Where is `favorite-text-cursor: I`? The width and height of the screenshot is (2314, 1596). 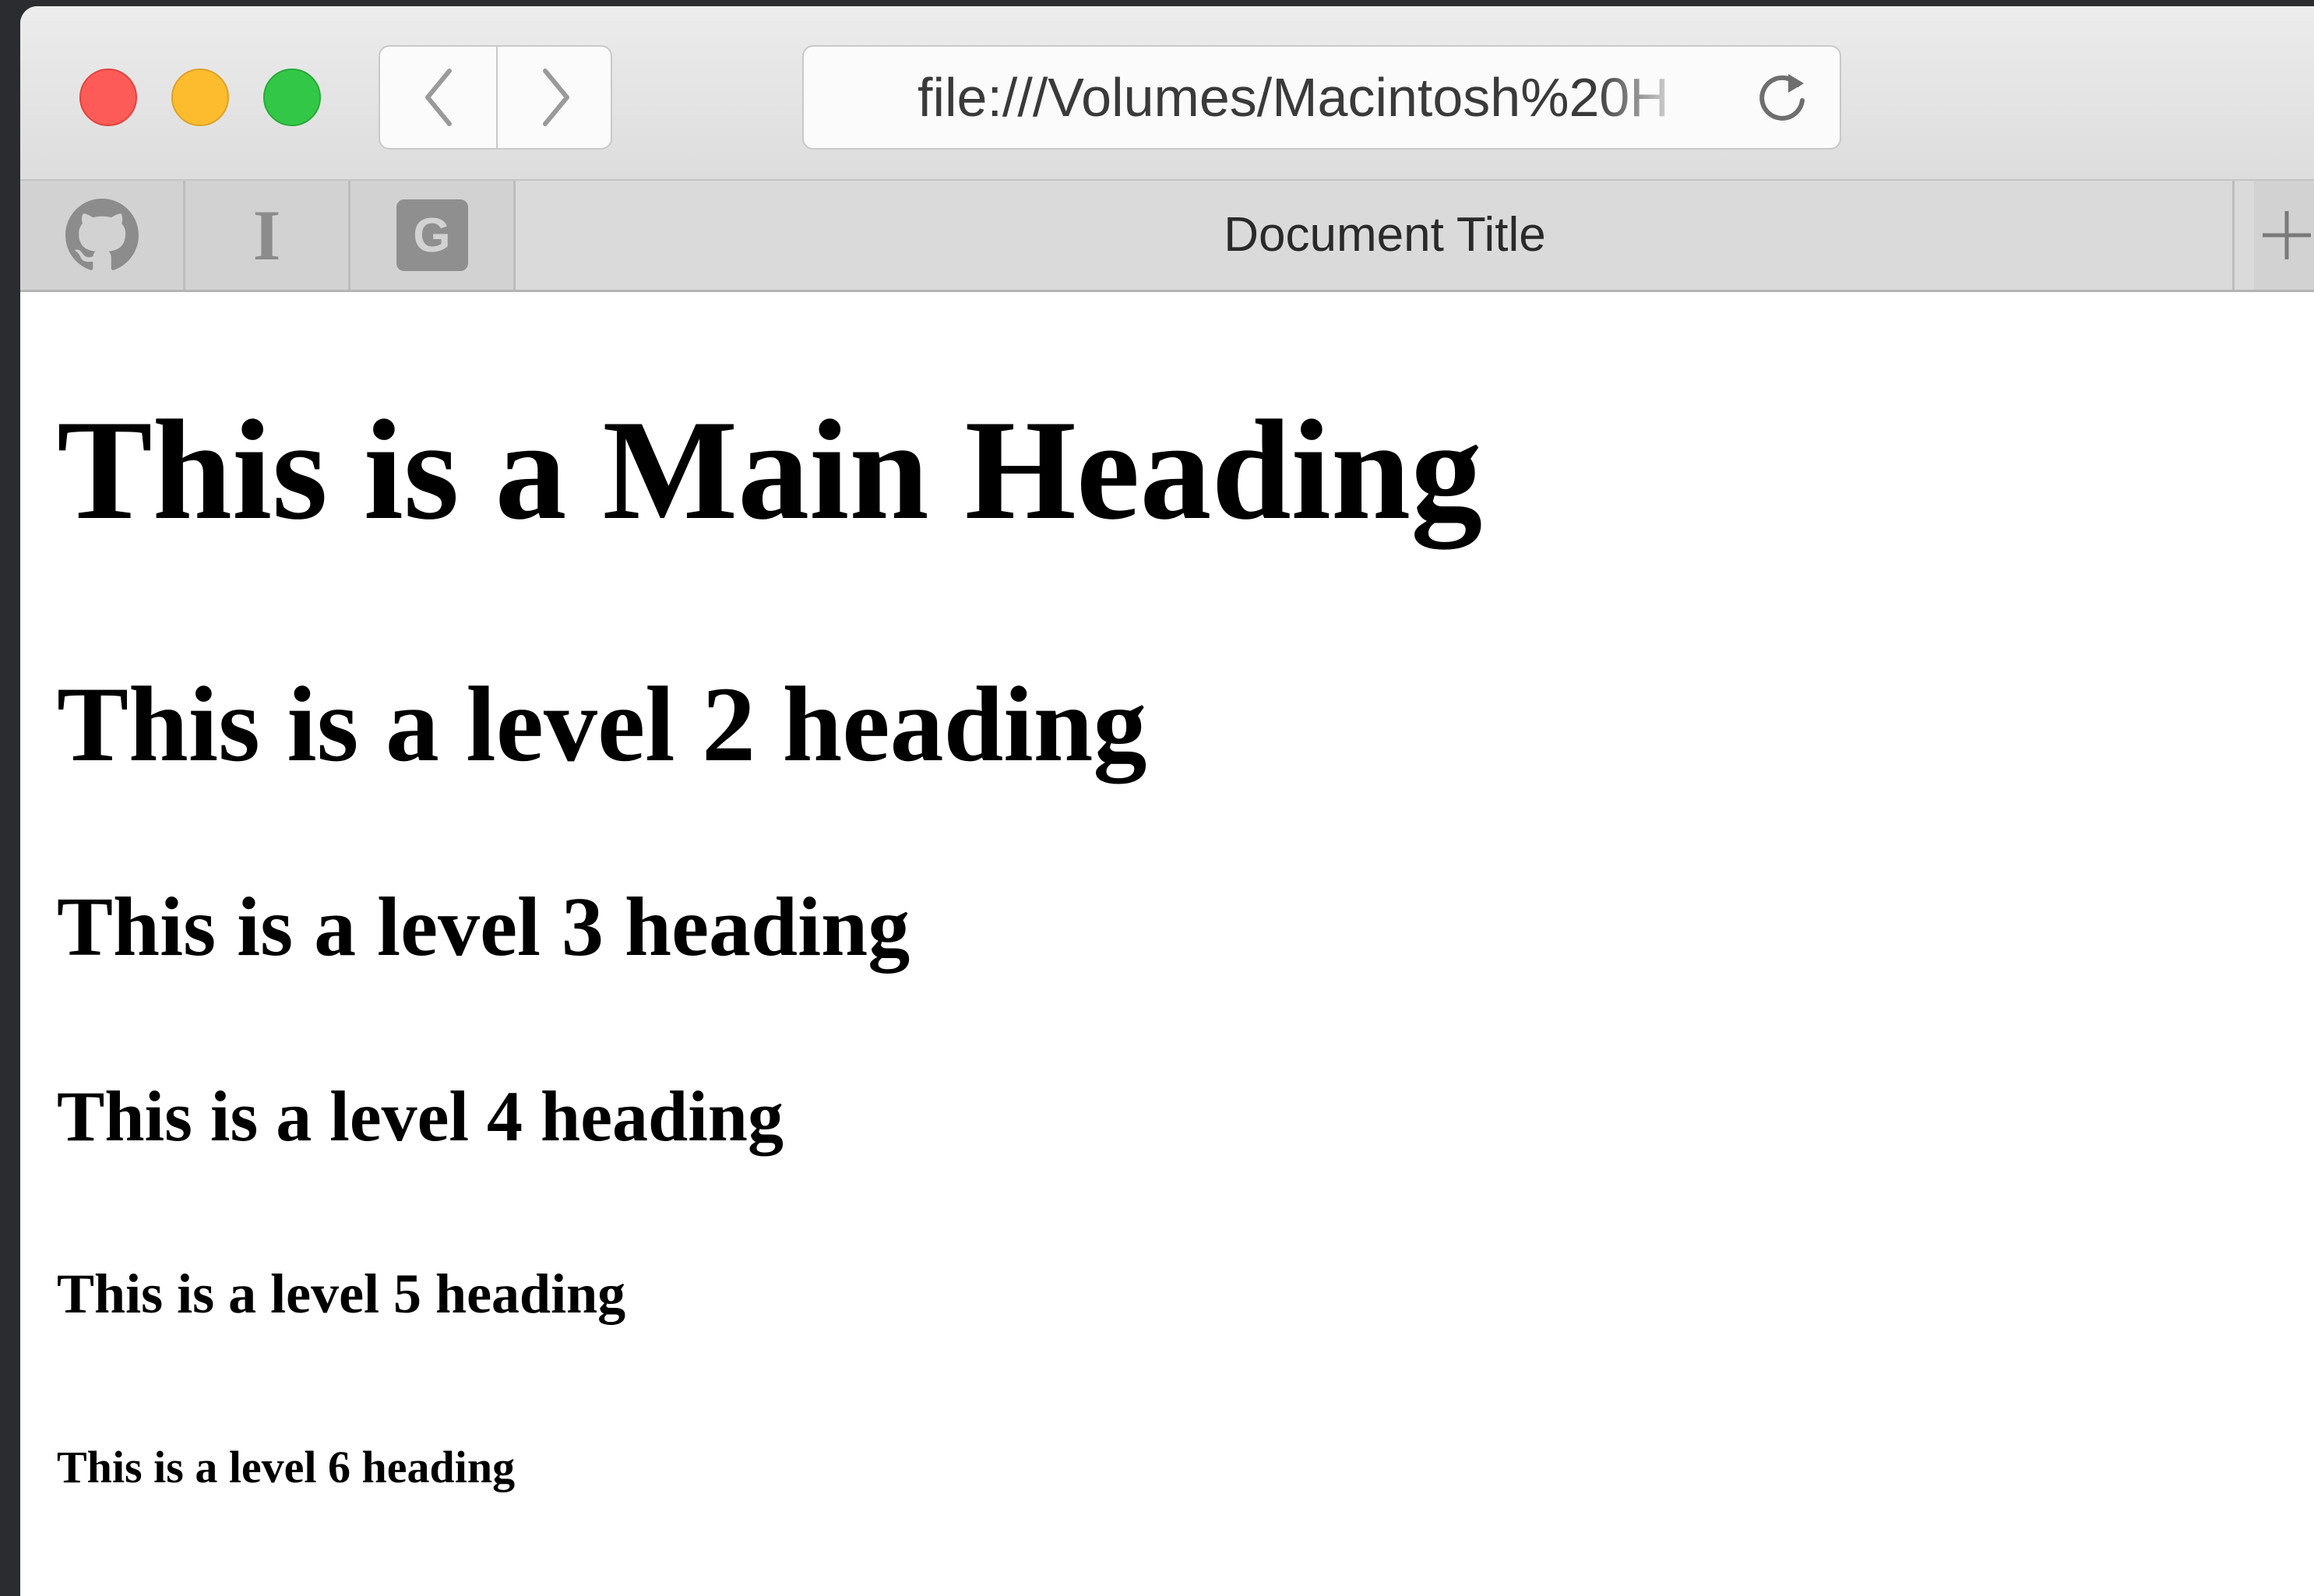 favorite-text-cursor: I is located at coordinates (267, 235).